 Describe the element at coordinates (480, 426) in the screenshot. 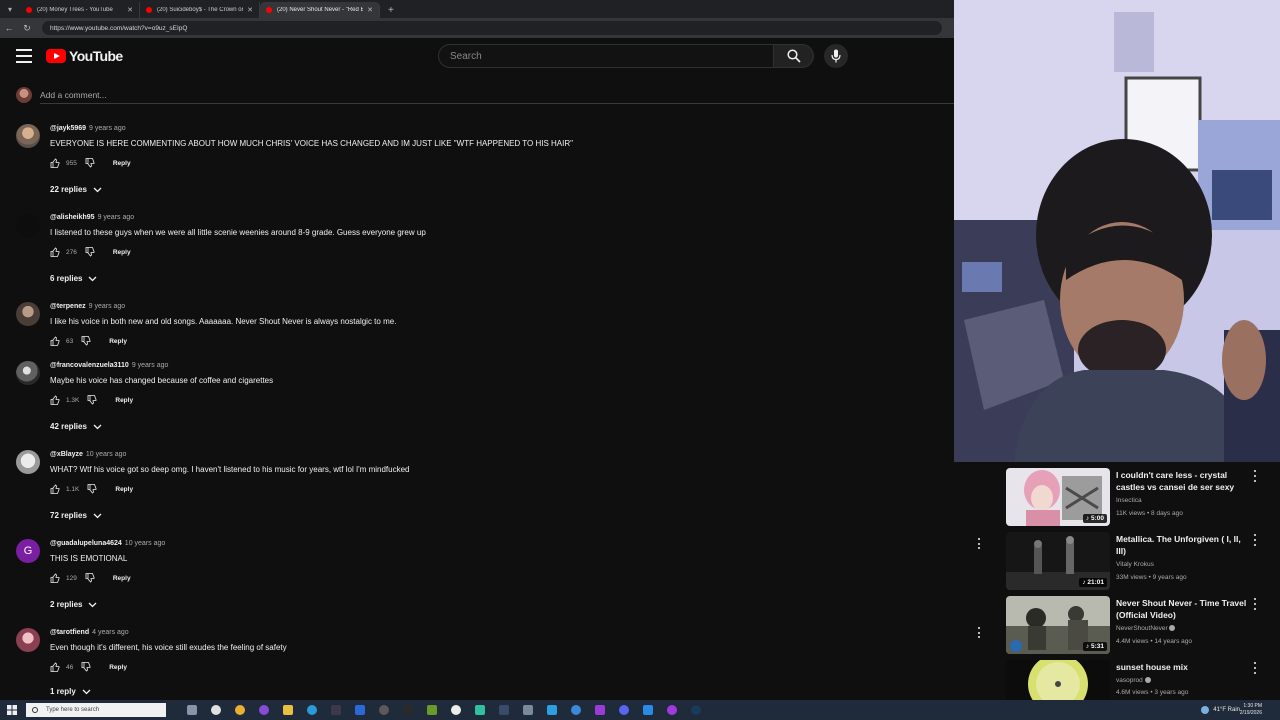

I see `view-replies-button: 42 replies` at that location.